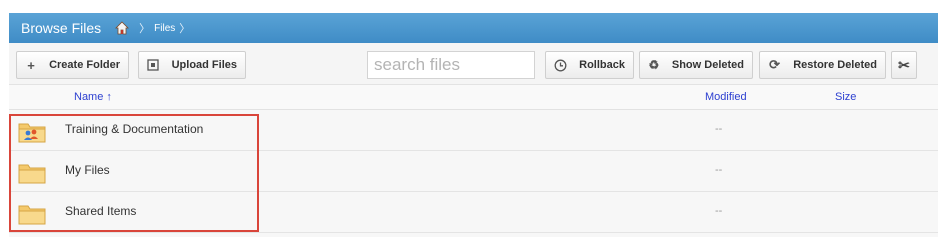 This screenshot has width=939, height=240. I want to click on rollback-button: Rollback, so click(589, 65).